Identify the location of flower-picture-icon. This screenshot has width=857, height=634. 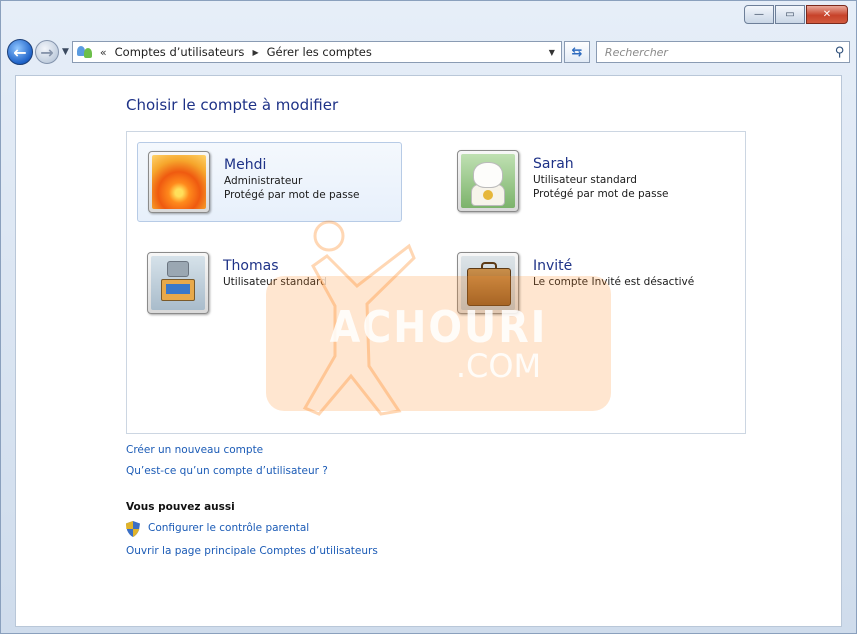
(179, 182).